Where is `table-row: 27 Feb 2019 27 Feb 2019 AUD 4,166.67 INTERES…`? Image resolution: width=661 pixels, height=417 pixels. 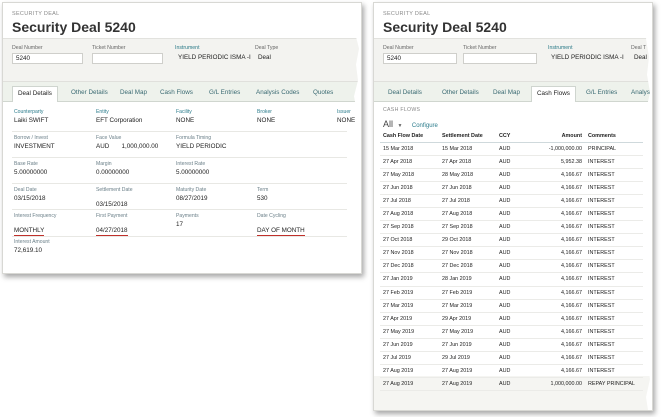
table-row: 27 Feb 2019 27 Feb 2019 AUD 4,166.67 INTERES… is located at coordinates (511, 293).